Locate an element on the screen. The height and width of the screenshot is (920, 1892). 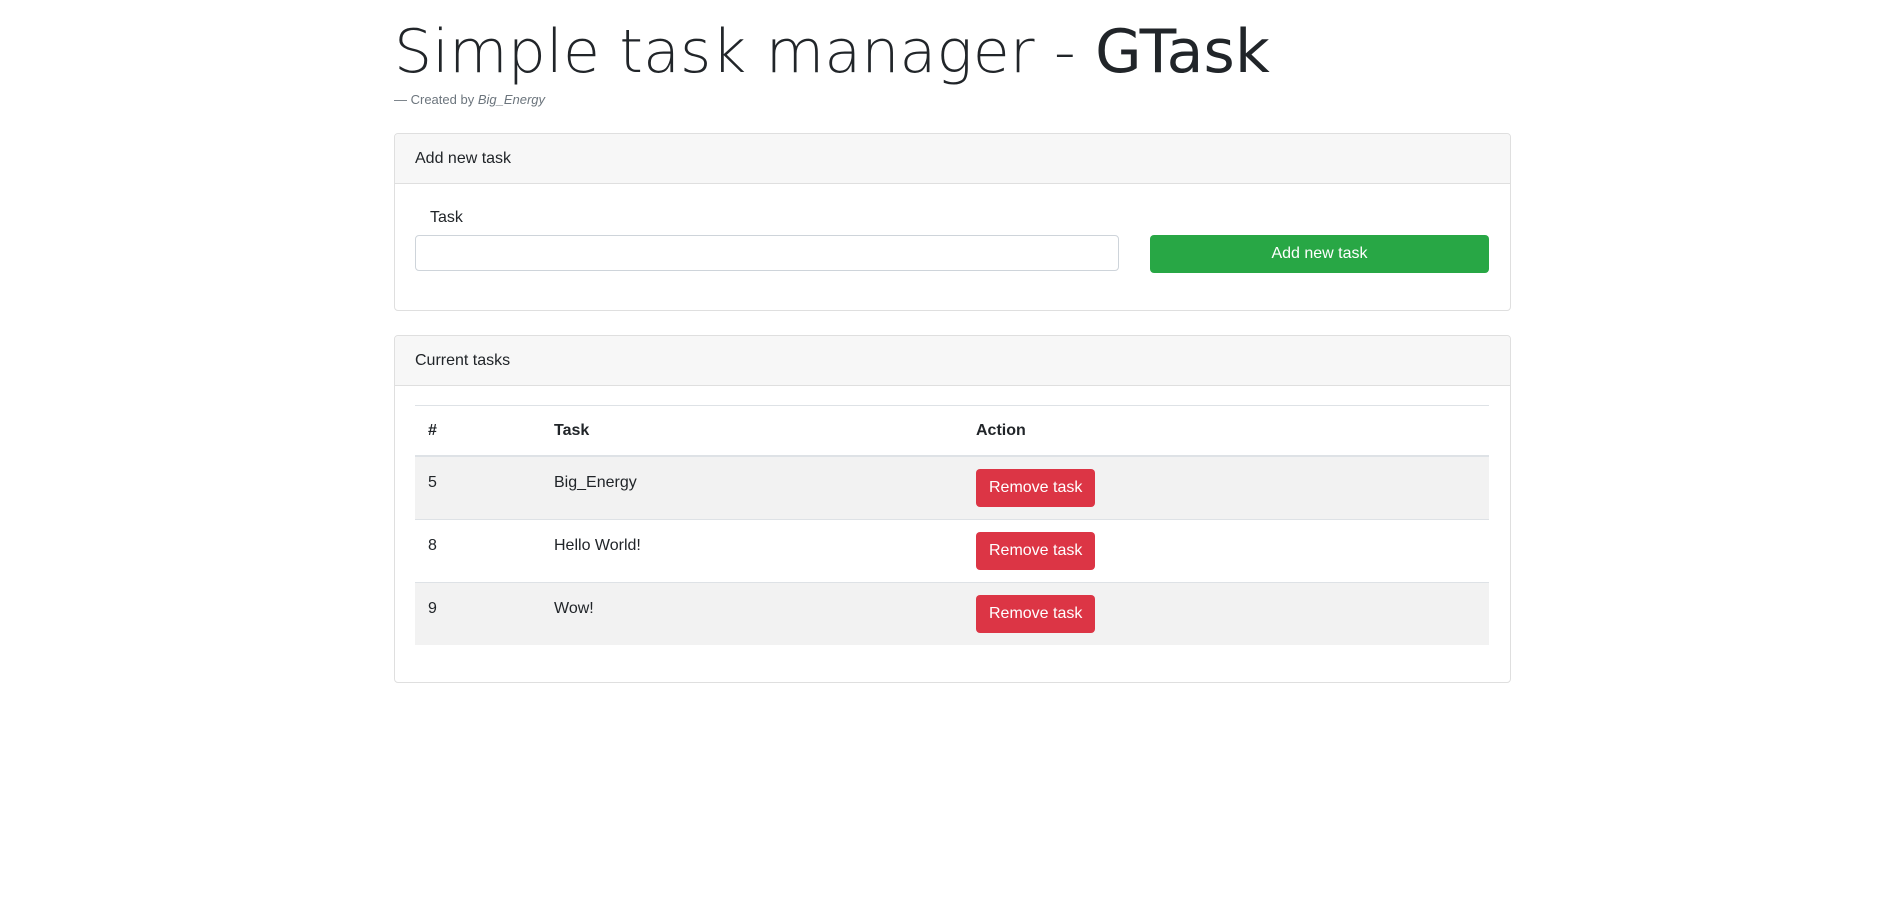
table-row: 5 Big_Energy Remove task is located at coordinates (952, 487).